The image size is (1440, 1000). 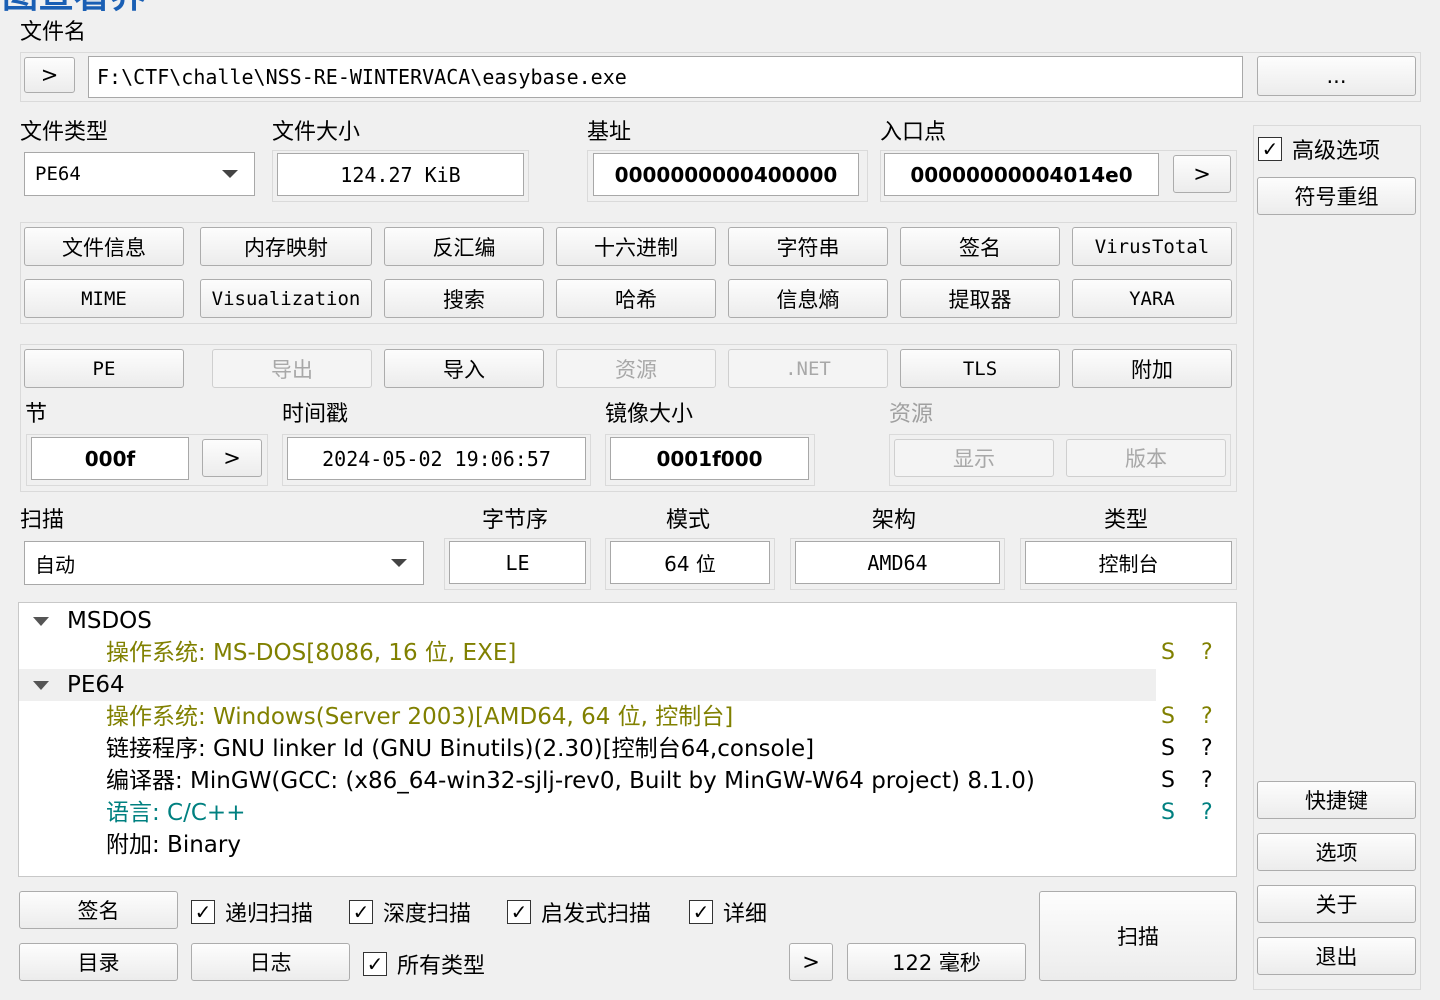 What do you see at coordinates (1138, 936) in the screenshot?
I see `scan-button: 扫描` at bounding box center [1138, 936].